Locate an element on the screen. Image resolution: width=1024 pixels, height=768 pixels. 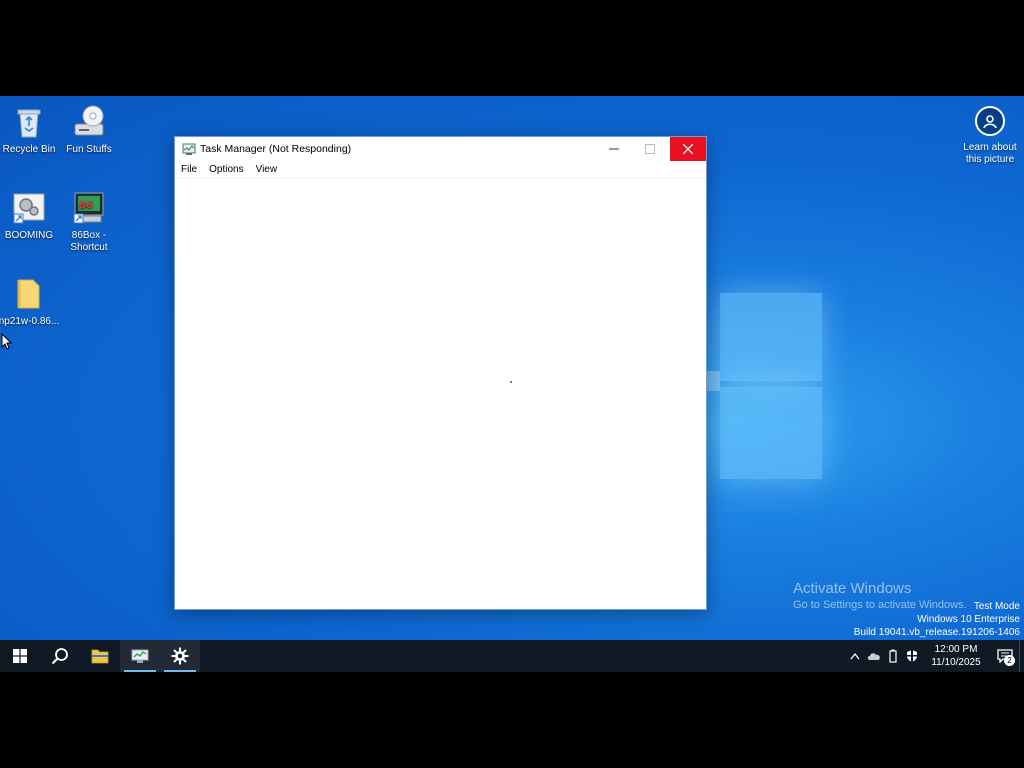
86box-icon: 86 is located at coordinates (88, 208).